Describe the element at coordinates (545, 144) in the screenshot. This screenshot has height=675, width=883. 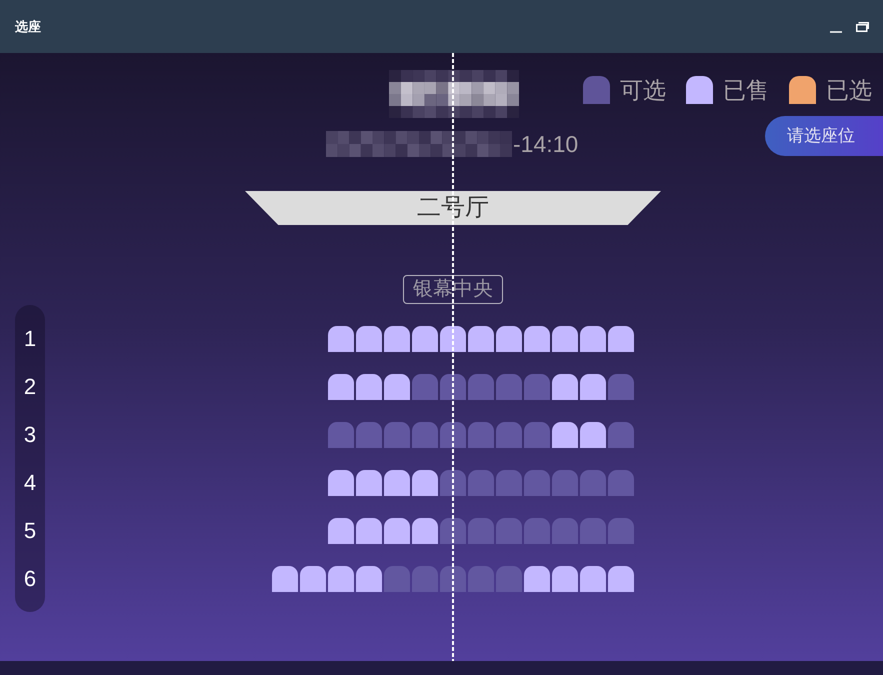
I see `showtime-text: -14:10` at that location.